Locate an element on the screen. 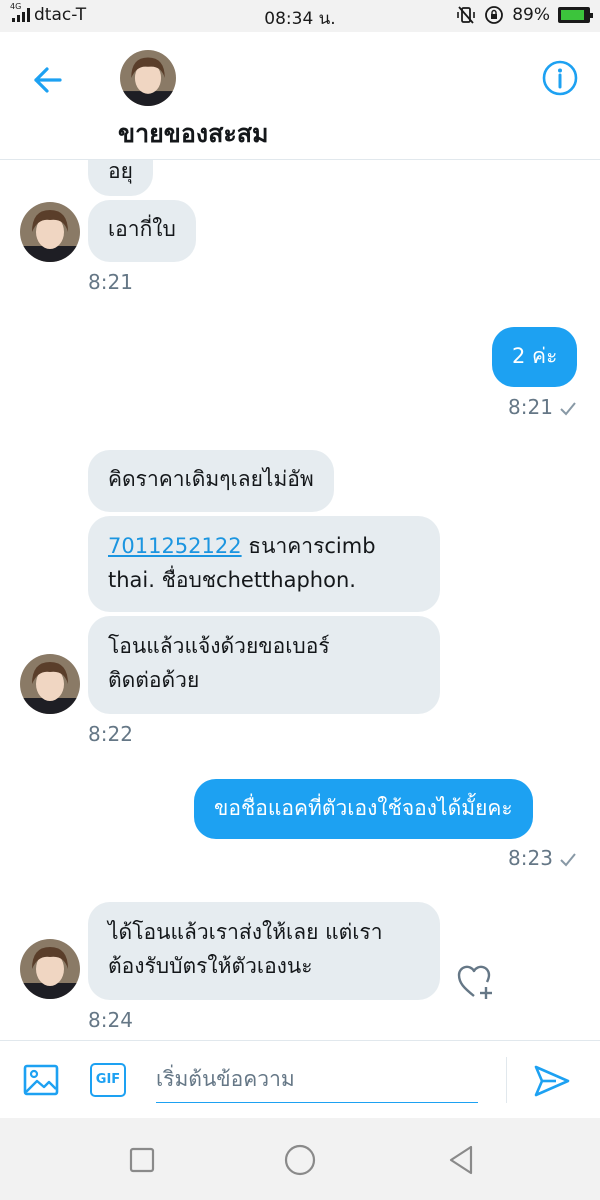  system-nav-bar is located at coordinates (300, 1159).